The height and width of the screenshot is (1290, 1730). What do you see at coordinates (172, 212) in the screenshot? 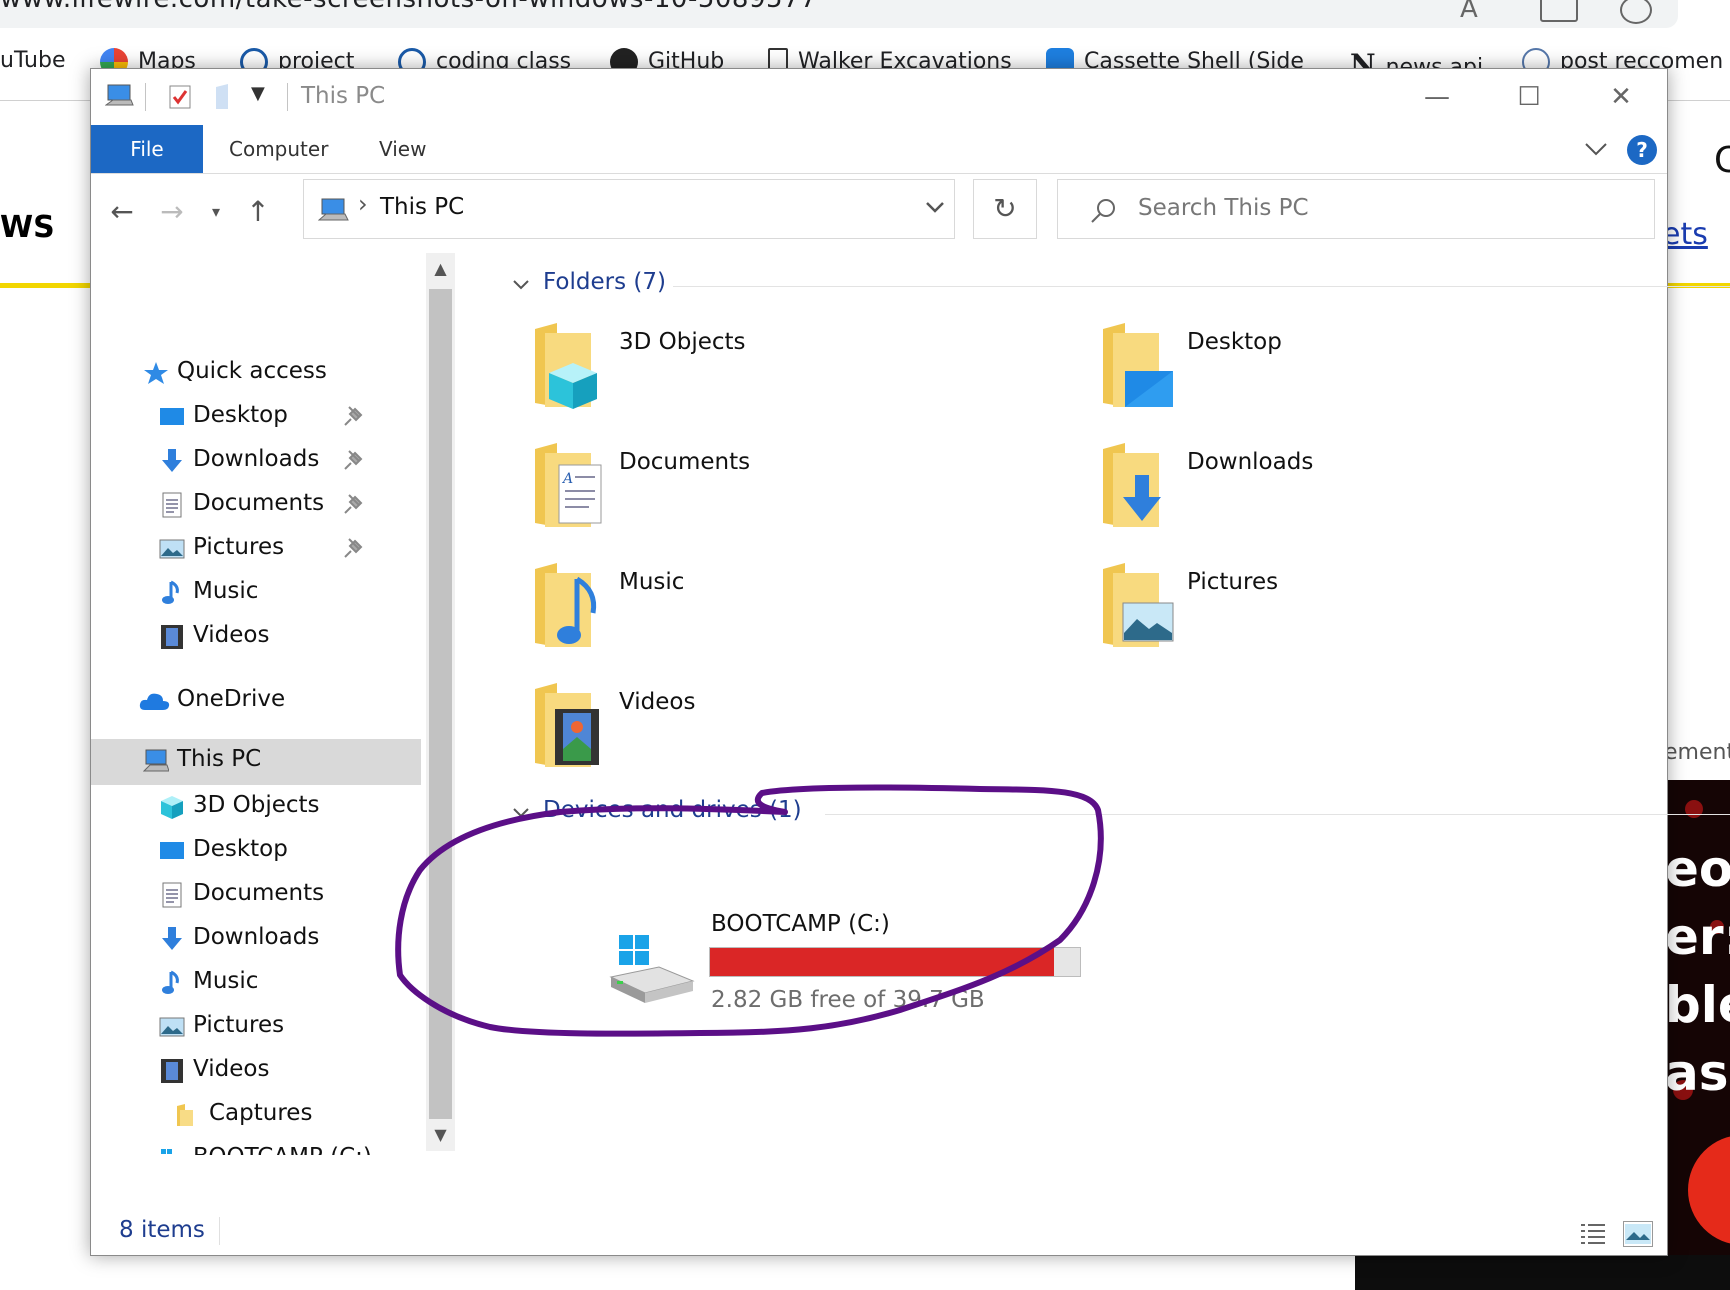
I see `forward-arrow-icon: →` at bounding box center [172, 212].